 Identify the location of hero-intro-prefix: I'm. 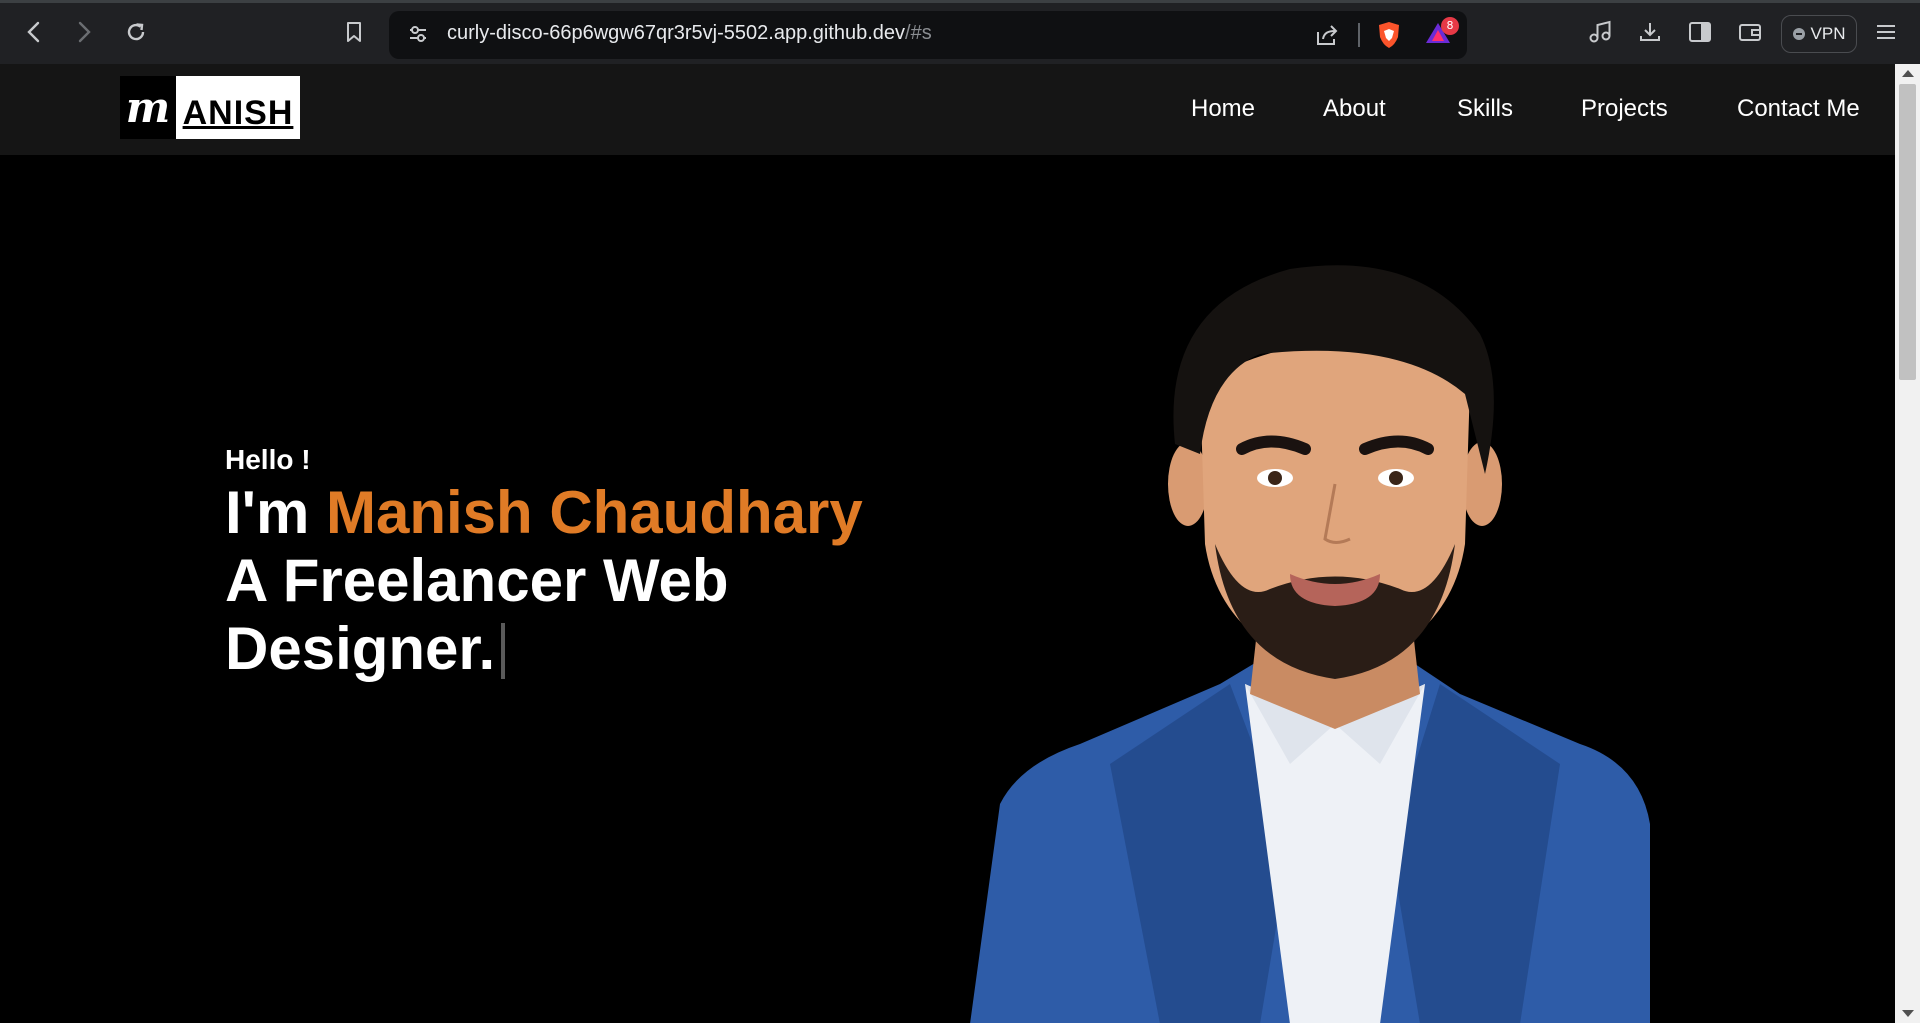
(275, 512).